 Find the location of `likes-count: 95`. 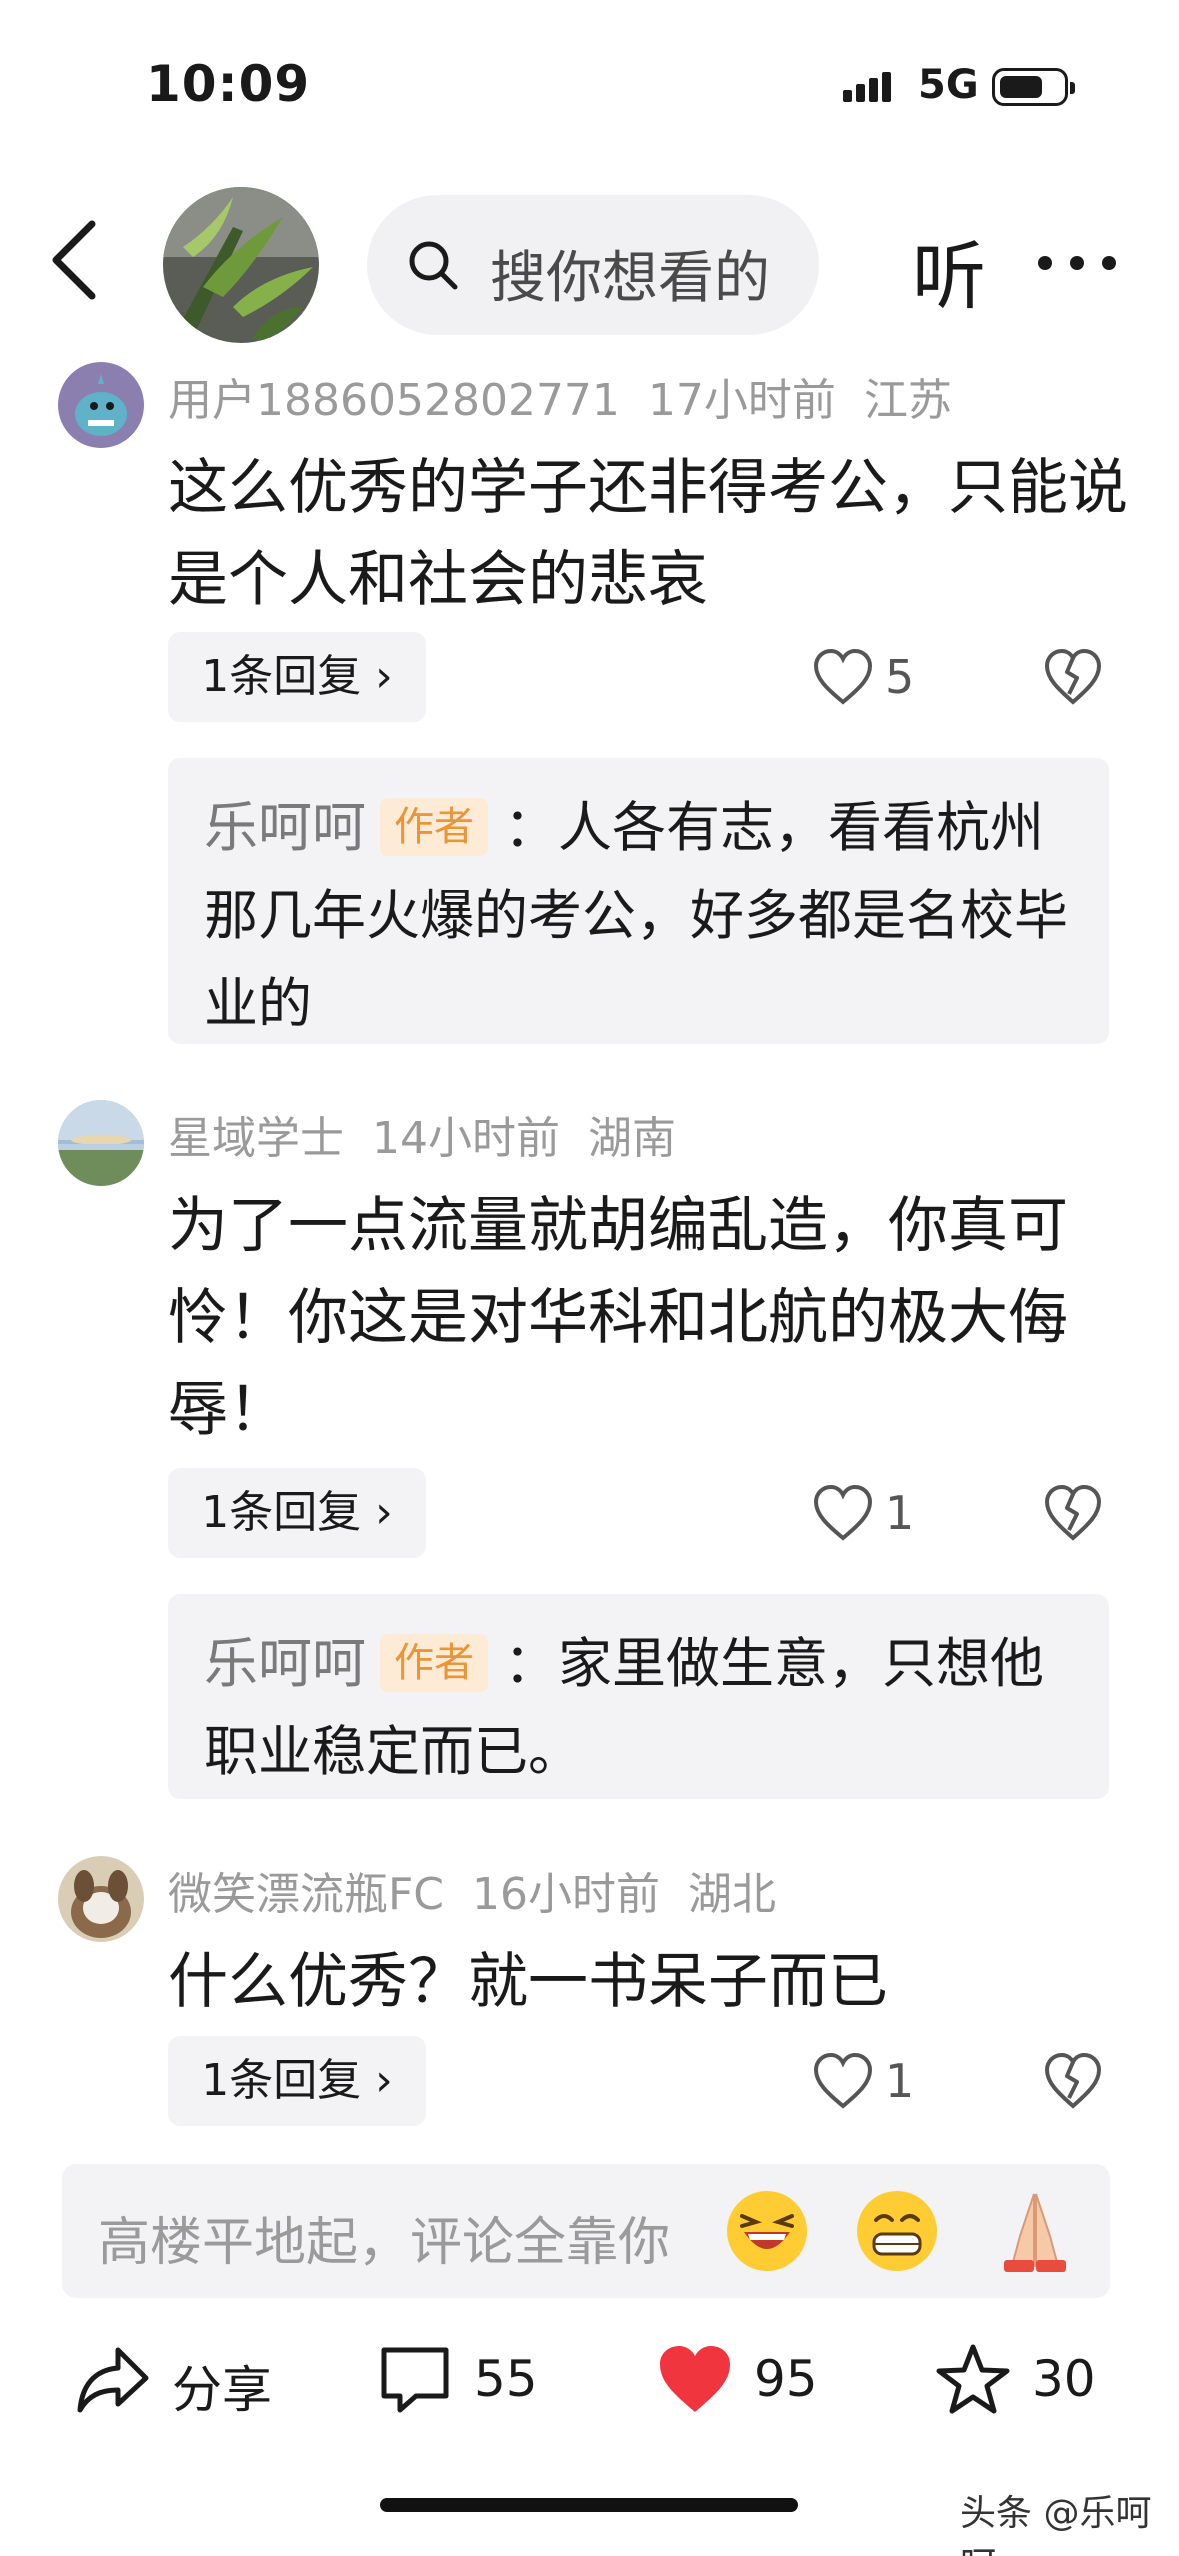

likes-count: 95 is located at coordinates (786, 2379).